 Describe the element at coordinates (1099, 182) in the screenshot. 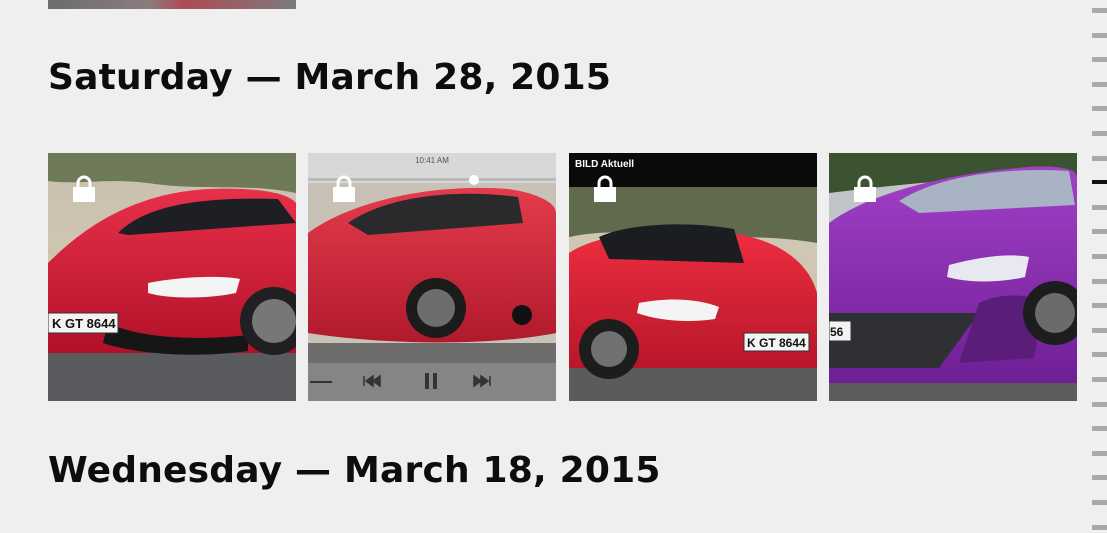

I see `scrubber-tick-active` at that location.